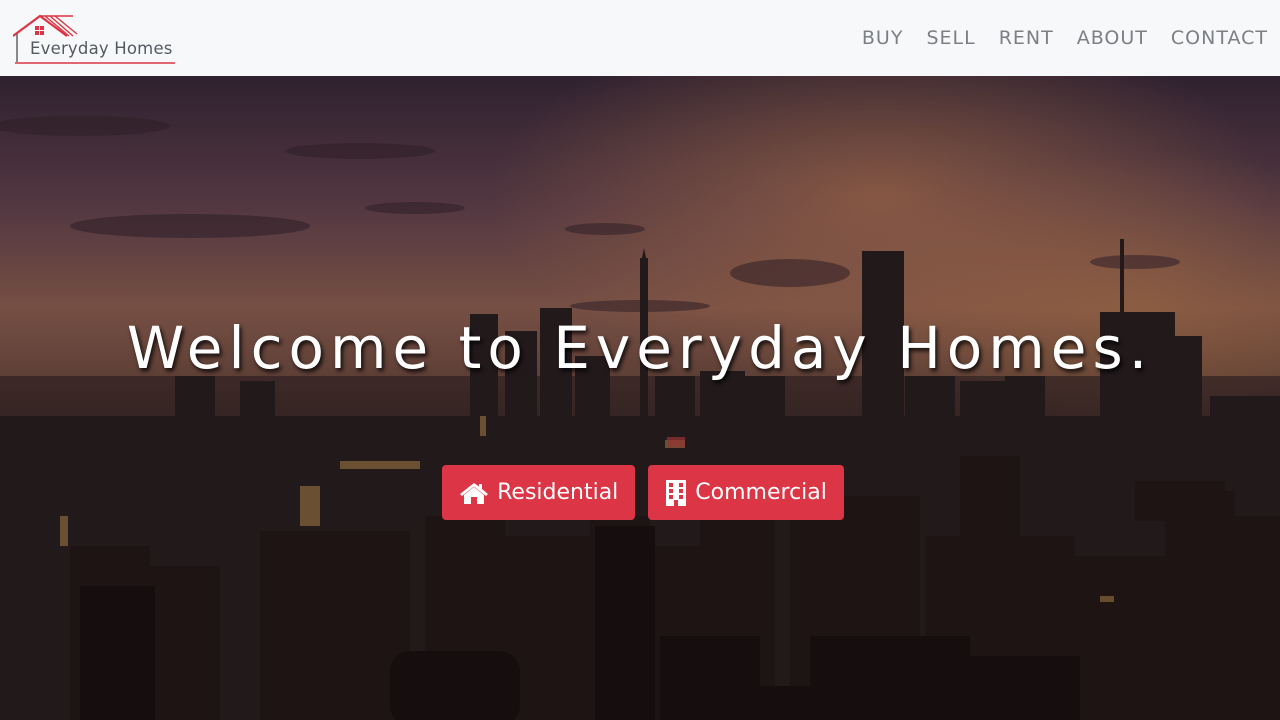  Describe the element at coordinates (1026, 38) in the screenshot. I see `nav-rent: RENT` at that location.